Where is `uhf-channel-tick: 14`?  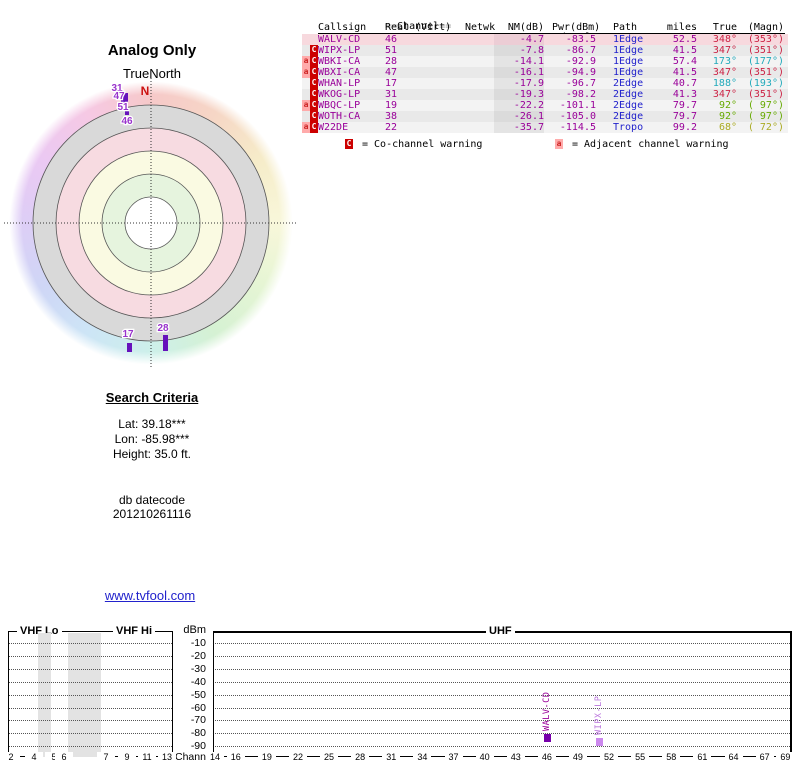 uhf-channel-tick: 14 is located at coordinates (215, 757).